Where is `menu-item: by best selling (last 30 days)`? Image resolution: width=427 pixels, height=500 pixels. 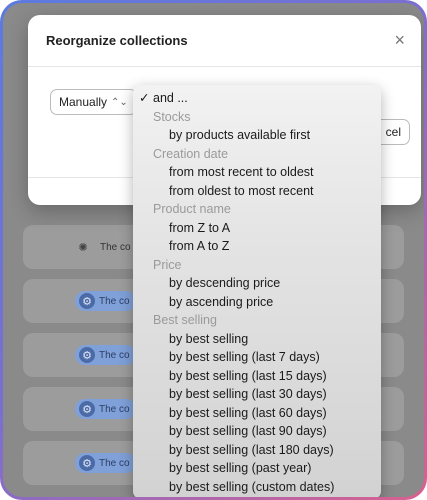 menu-item: by best selling (last 30 days) is located at coordinates (257, 394).